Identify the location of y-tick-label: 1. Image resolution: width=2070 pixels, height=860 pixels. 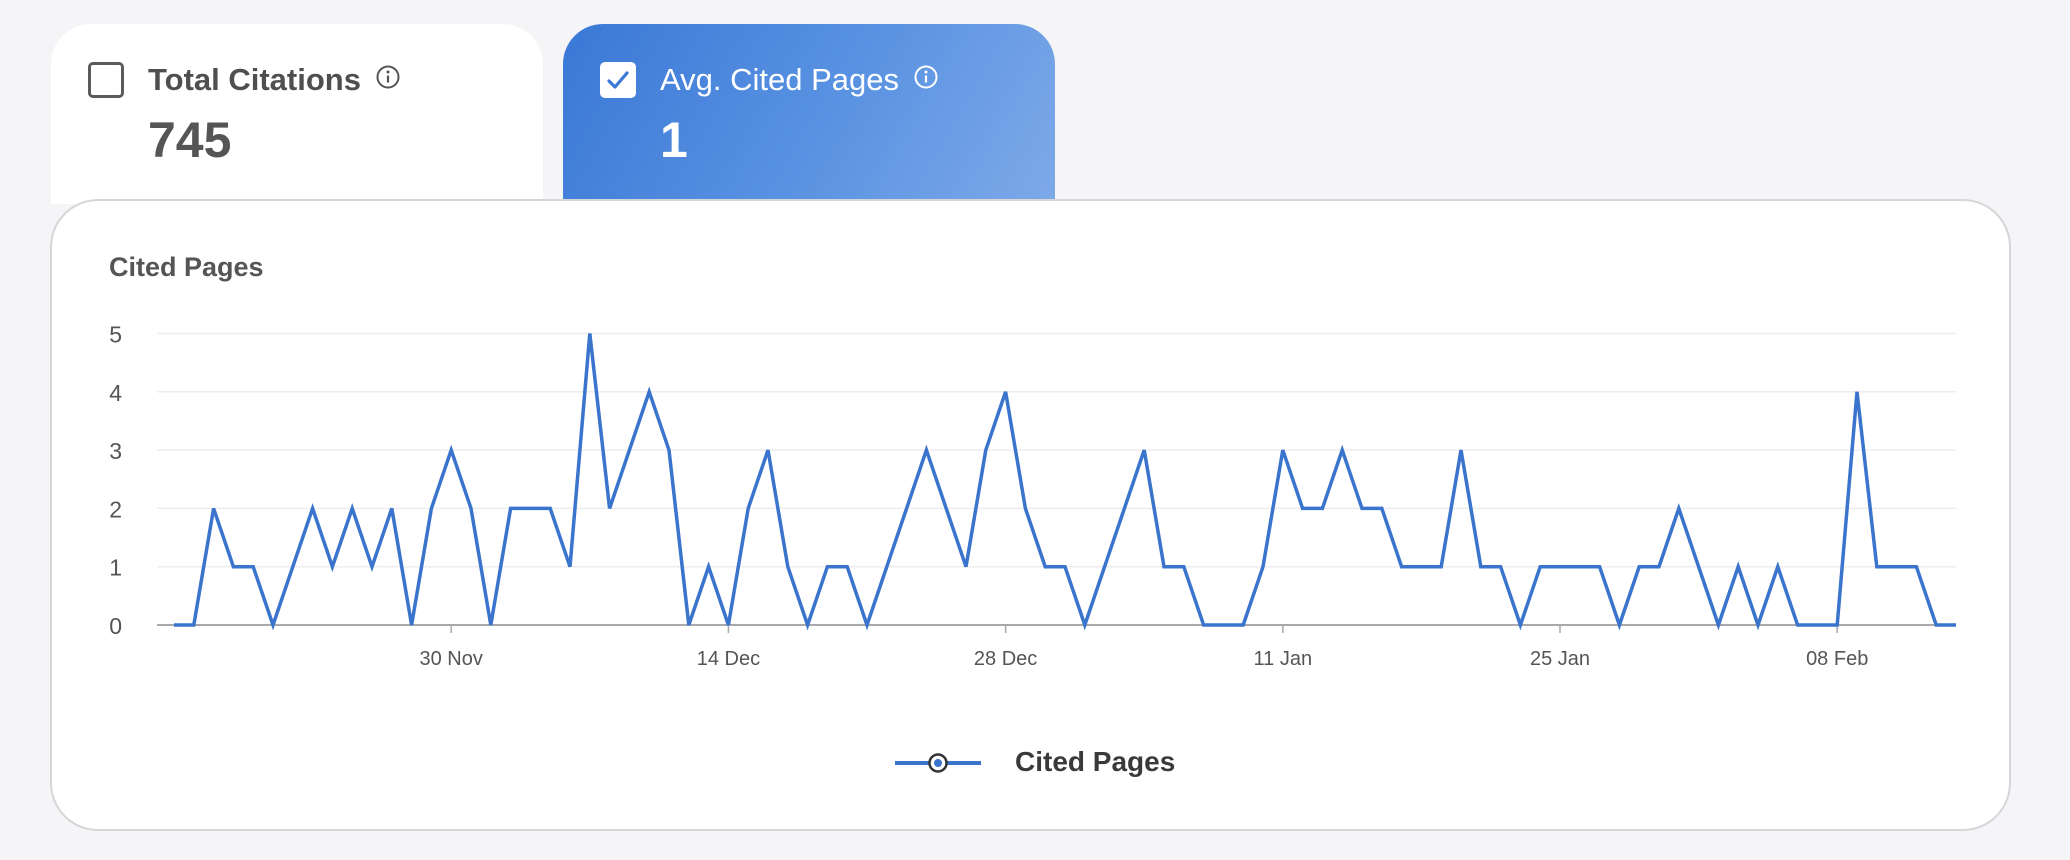
(115, 568).